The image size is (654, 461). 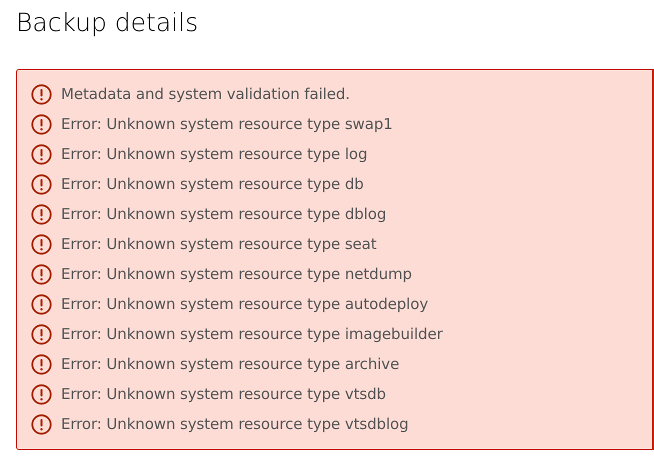 I want to click on error-message: Error: Unknown system resource type seat, so click(x=219, y=244).